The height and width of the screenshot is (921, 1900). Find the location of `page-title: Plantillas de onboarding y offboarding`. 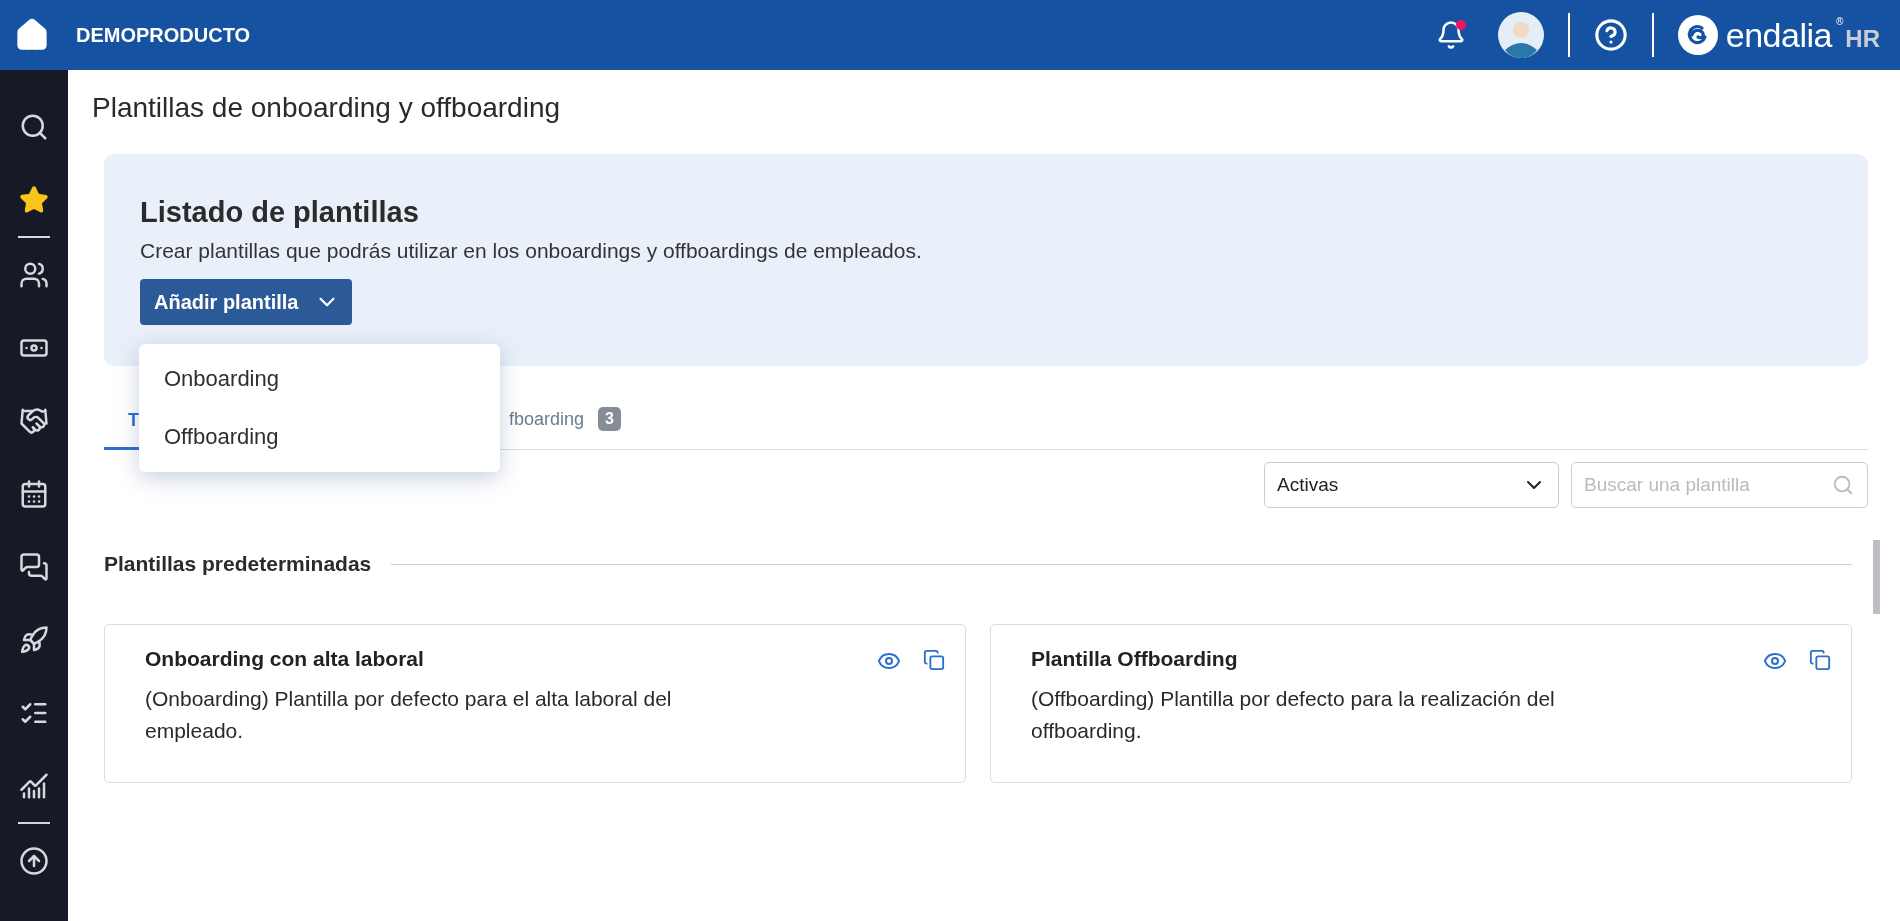

page-title: Plantillas de onboarding y offboarding is located at coordinates (327, 108).